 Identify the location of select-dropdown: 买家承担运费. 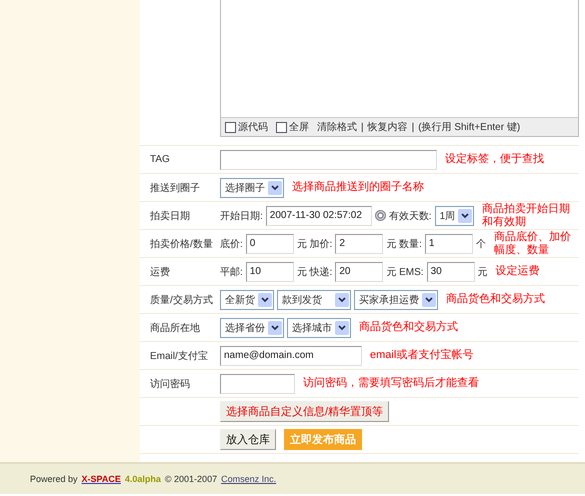
(396, 300).